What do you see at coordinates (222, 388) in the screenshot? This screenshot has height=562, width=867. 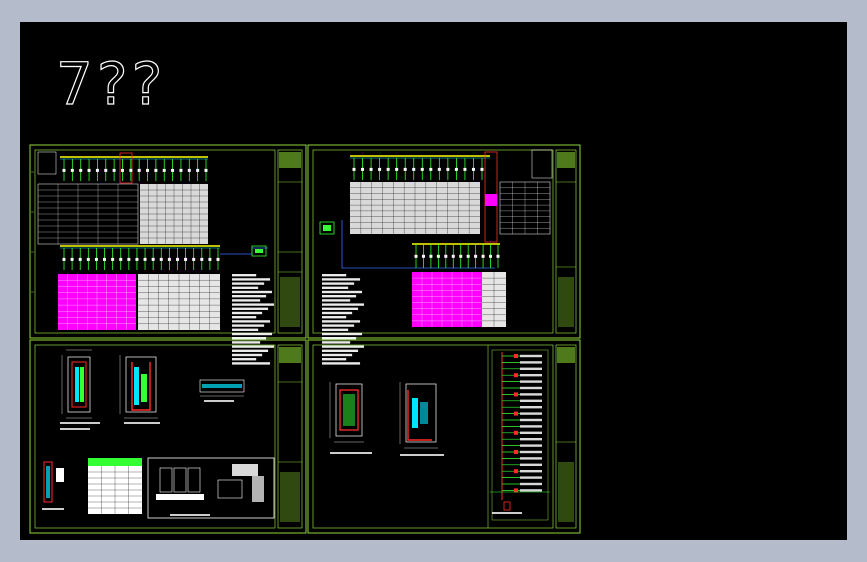 I see `sheet-3-elevation` at bounding box center [222, 388].